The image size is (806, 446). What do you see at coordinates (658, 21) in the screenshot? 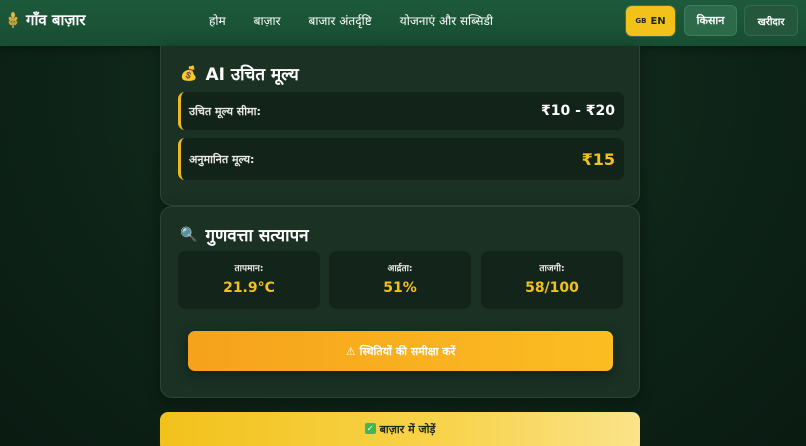
I see `language-label: EN` at bounding box center [658, 21].